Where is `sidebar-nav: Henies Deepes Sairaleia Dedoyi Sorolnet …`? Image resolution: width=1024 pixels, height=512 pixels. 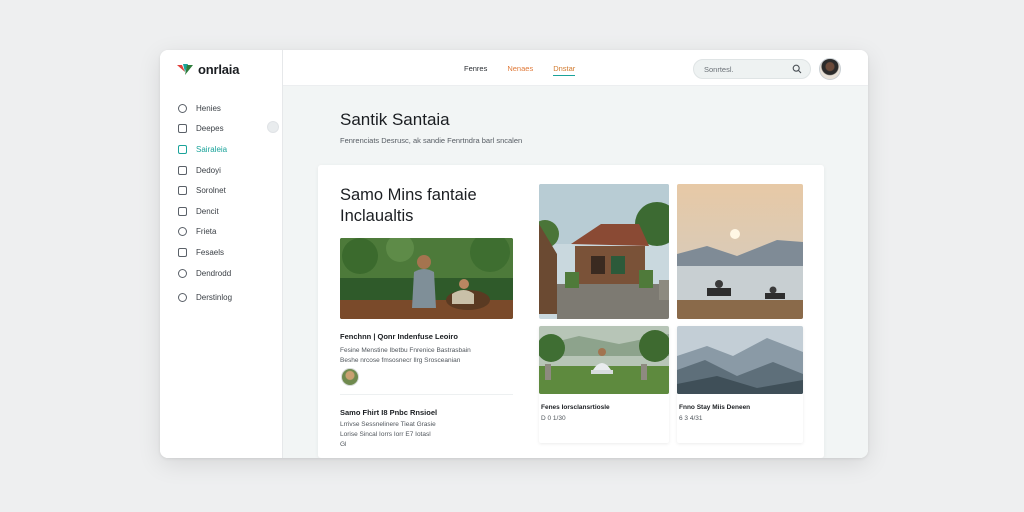
sidebar-nav: Henies Deepes Sairaleia Dedoyi Sorolnet … is located at coordinates (228, 203).